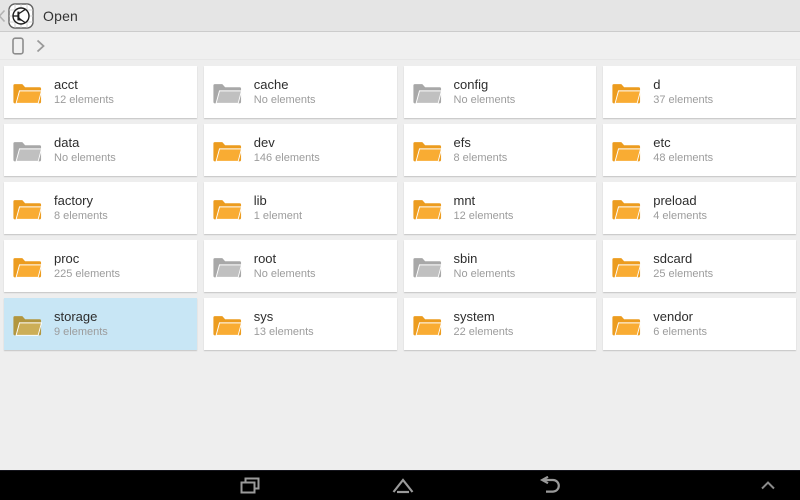  What do you see at coordinates (657, 84) in the screenshot?
I see `folder-name: d` at bounding box center [657, 84].